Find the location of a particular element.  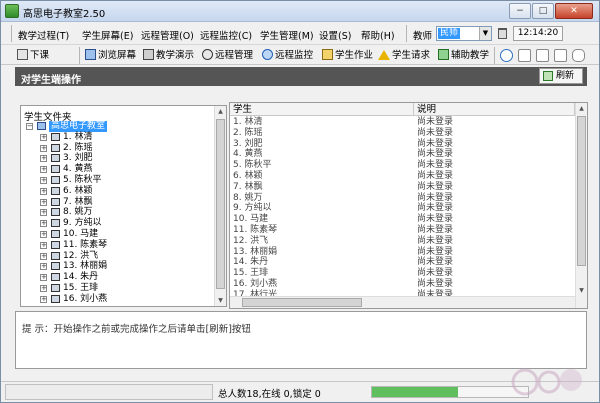

tree-item: +8. 姚万 is located at coordinates (119, 212).